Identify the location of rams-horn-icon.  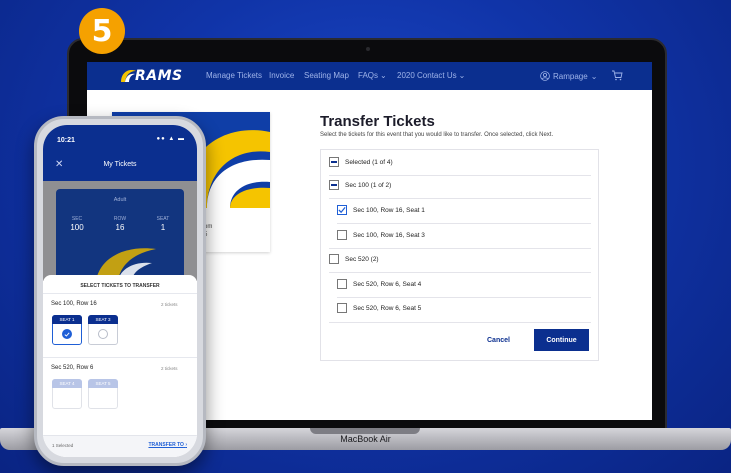
(128, 76).